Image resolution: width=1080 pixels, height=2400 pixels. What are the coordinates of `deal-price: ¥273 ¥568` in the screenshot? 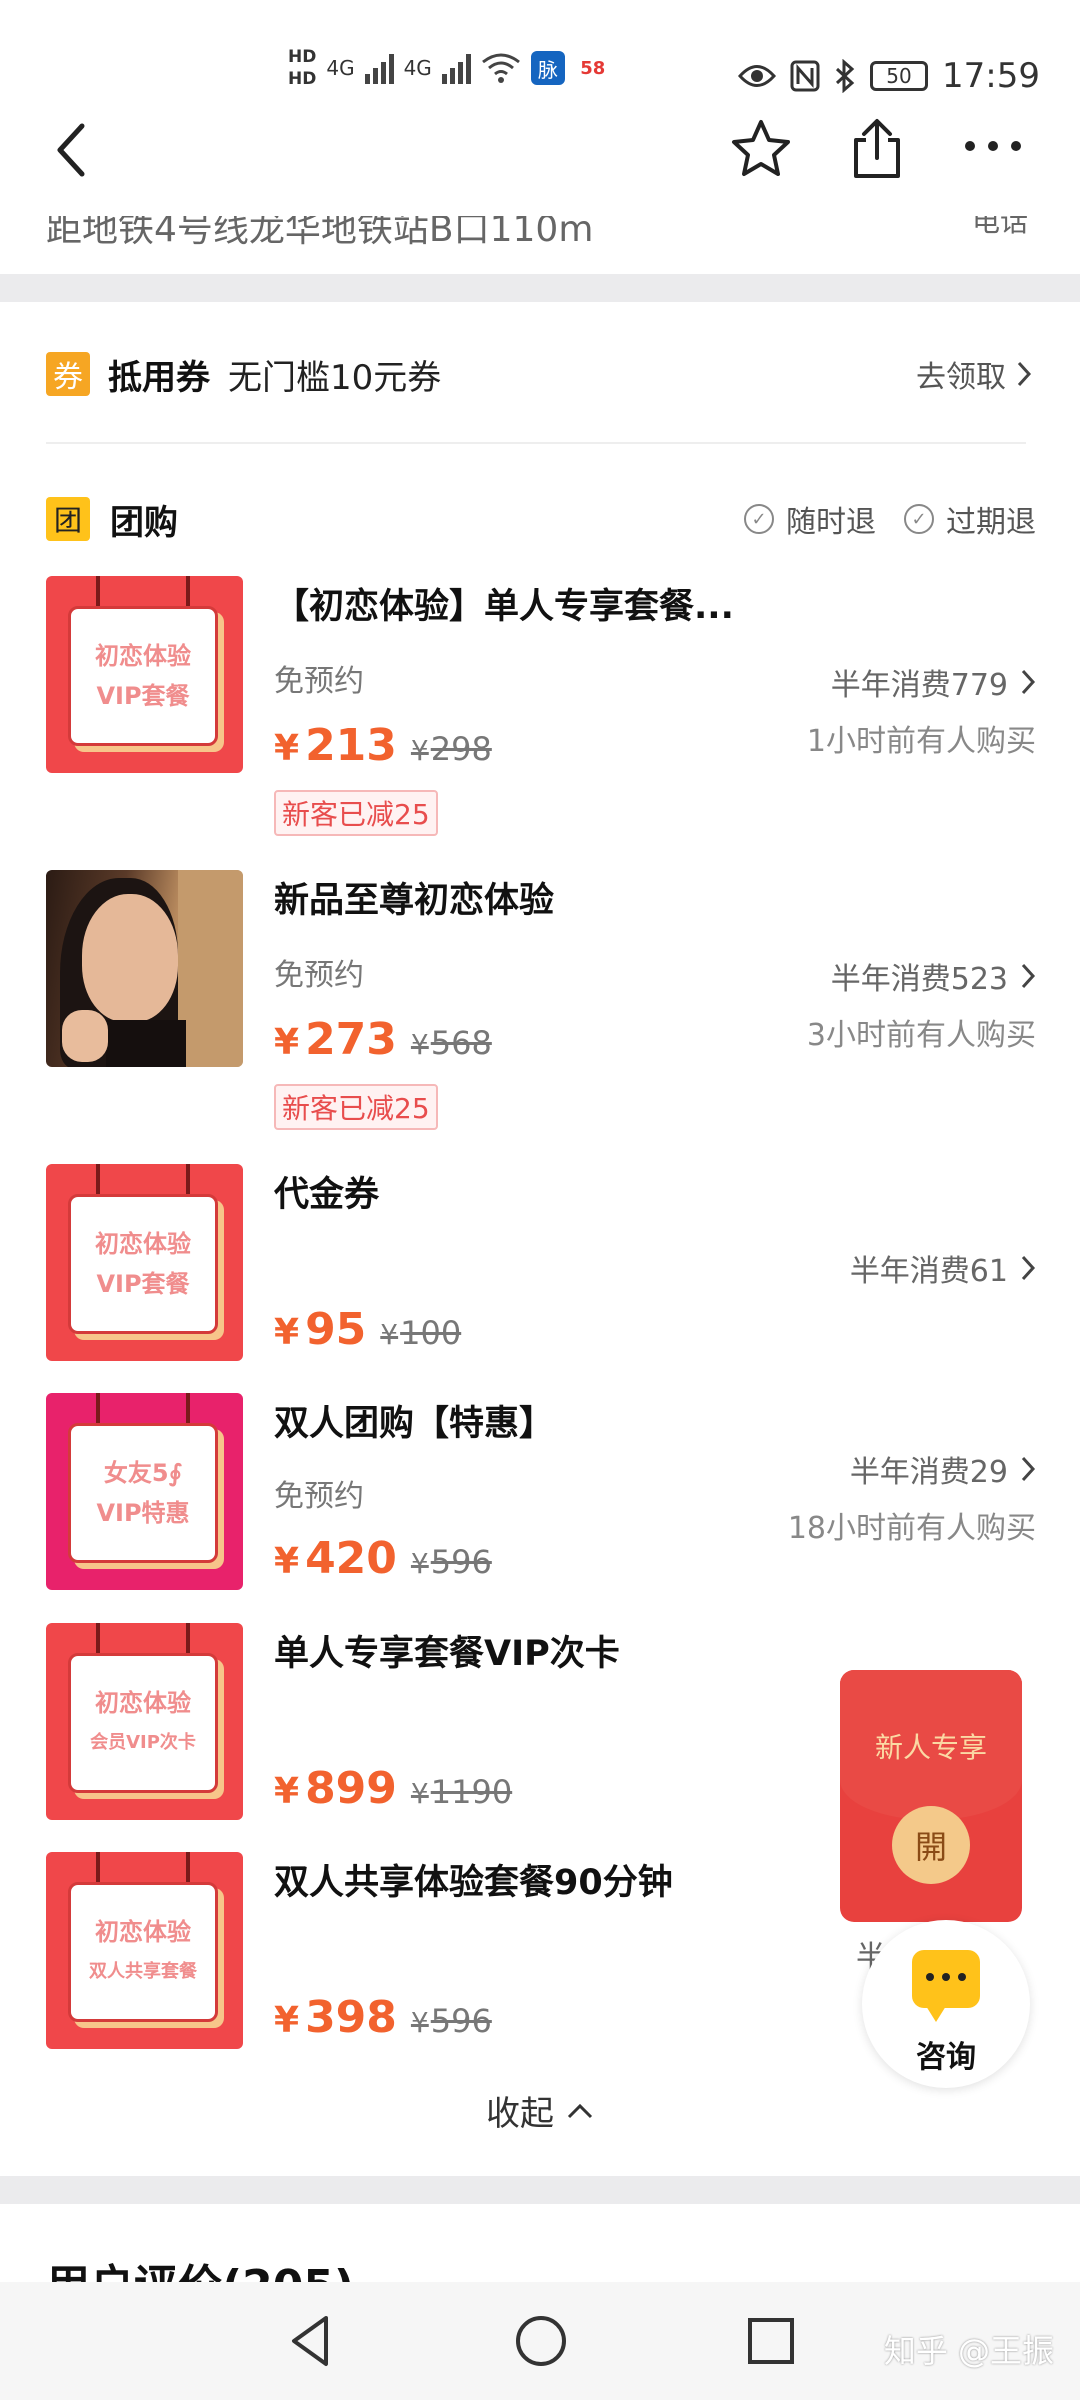 It's located at (383, 1039).